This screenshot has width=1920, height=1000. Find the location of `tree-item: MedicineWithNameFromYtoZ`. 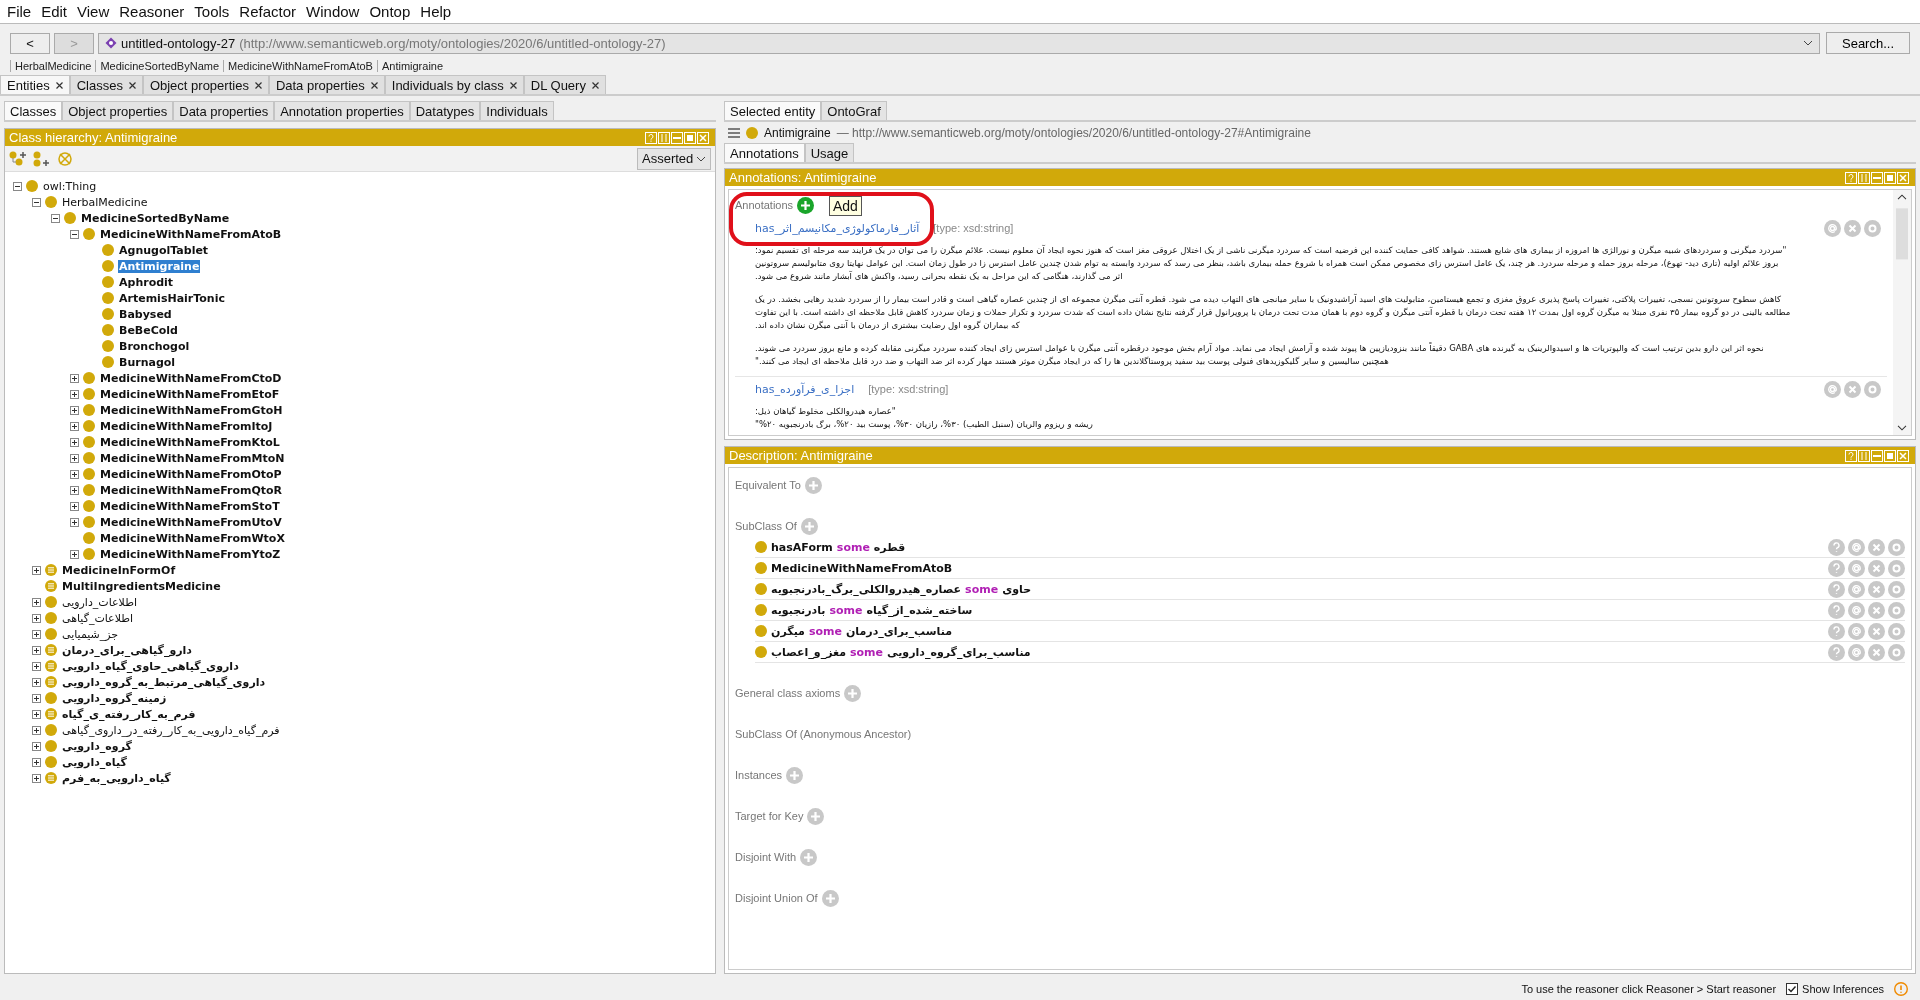

tree-item: MedicineWithNameFromYtoZ is located at coordinates (190, 554).